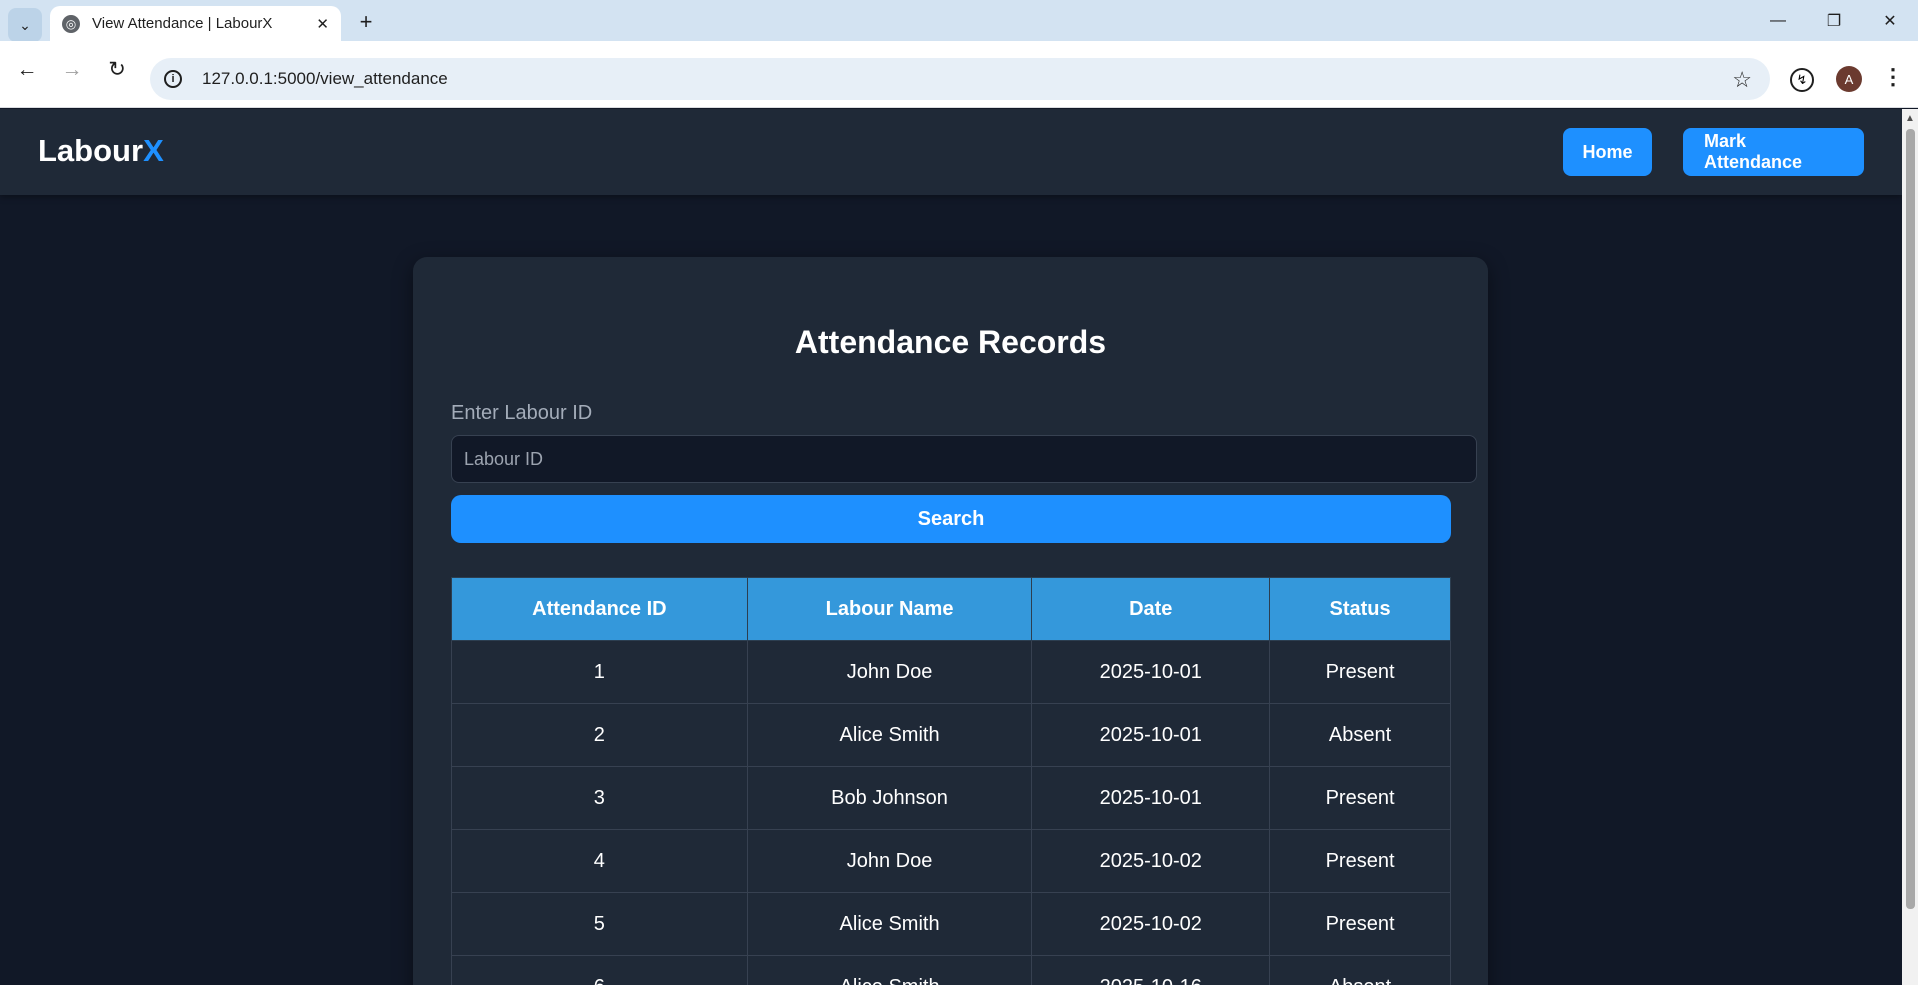 This screenshot has height=985, width=1918. I want to click on cell-attendance-id: 5, so click(599, 924).